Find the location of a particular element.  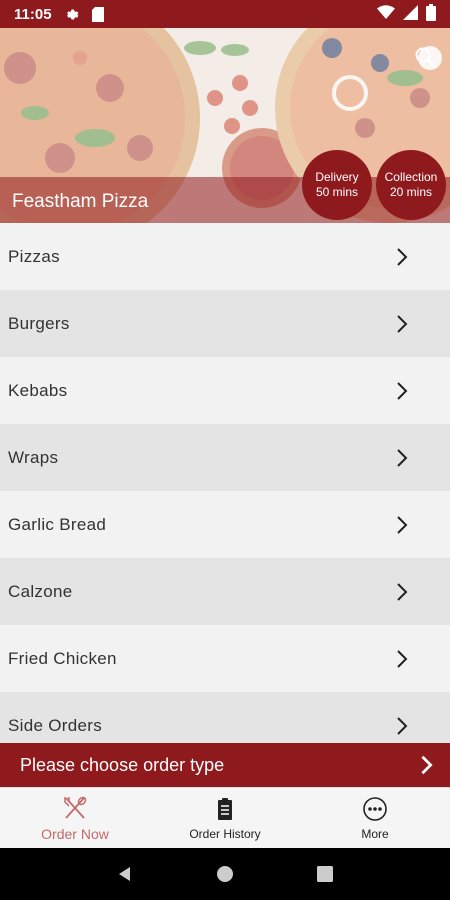

search-icon is located at coordinates (425, 57).